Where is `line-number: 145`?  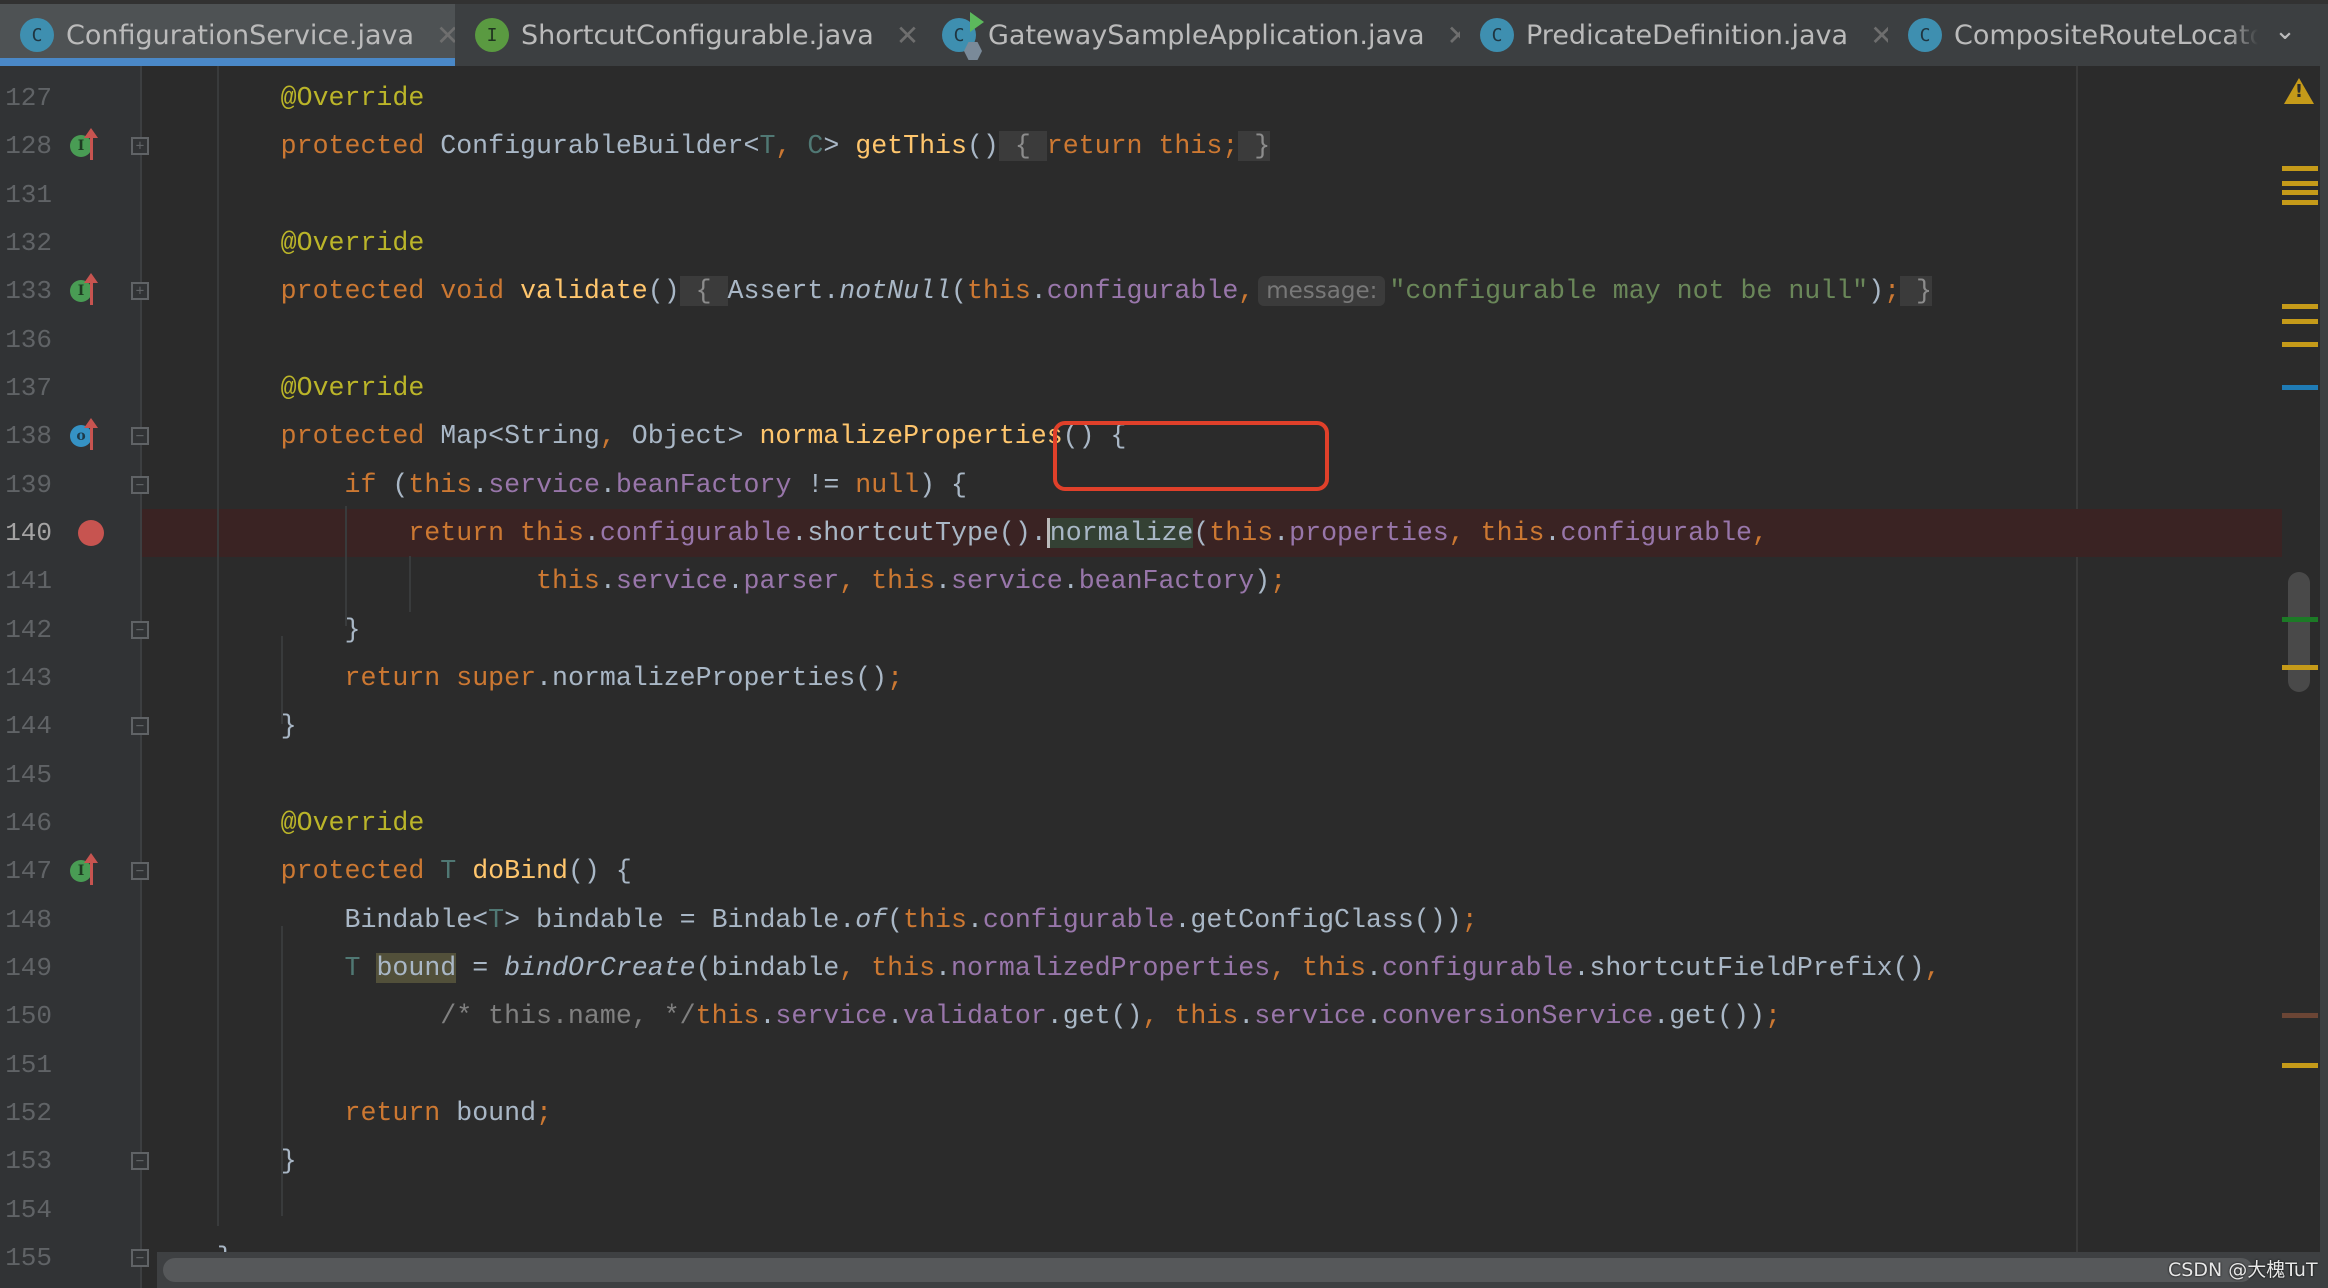 line-number: 145 is located at coordinates (28, 774).